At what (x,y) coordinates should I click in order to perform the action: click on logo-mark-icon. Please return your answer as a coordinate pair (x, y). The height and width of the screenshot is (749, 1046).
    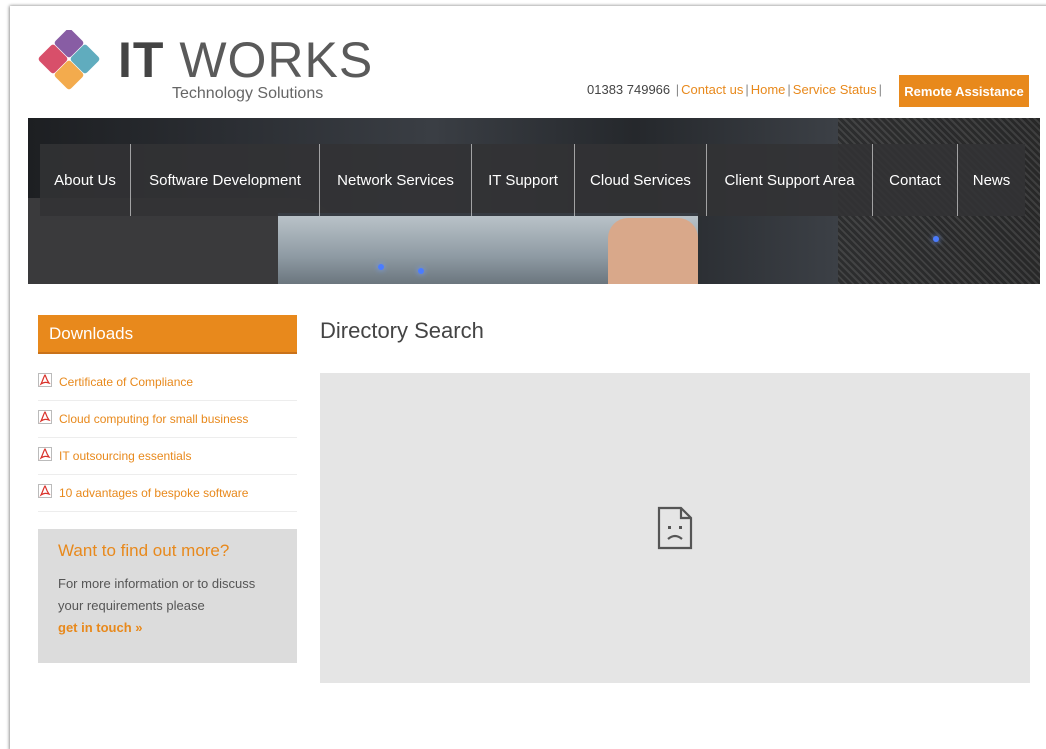
    Looking at the image, I should click on (69, 60).